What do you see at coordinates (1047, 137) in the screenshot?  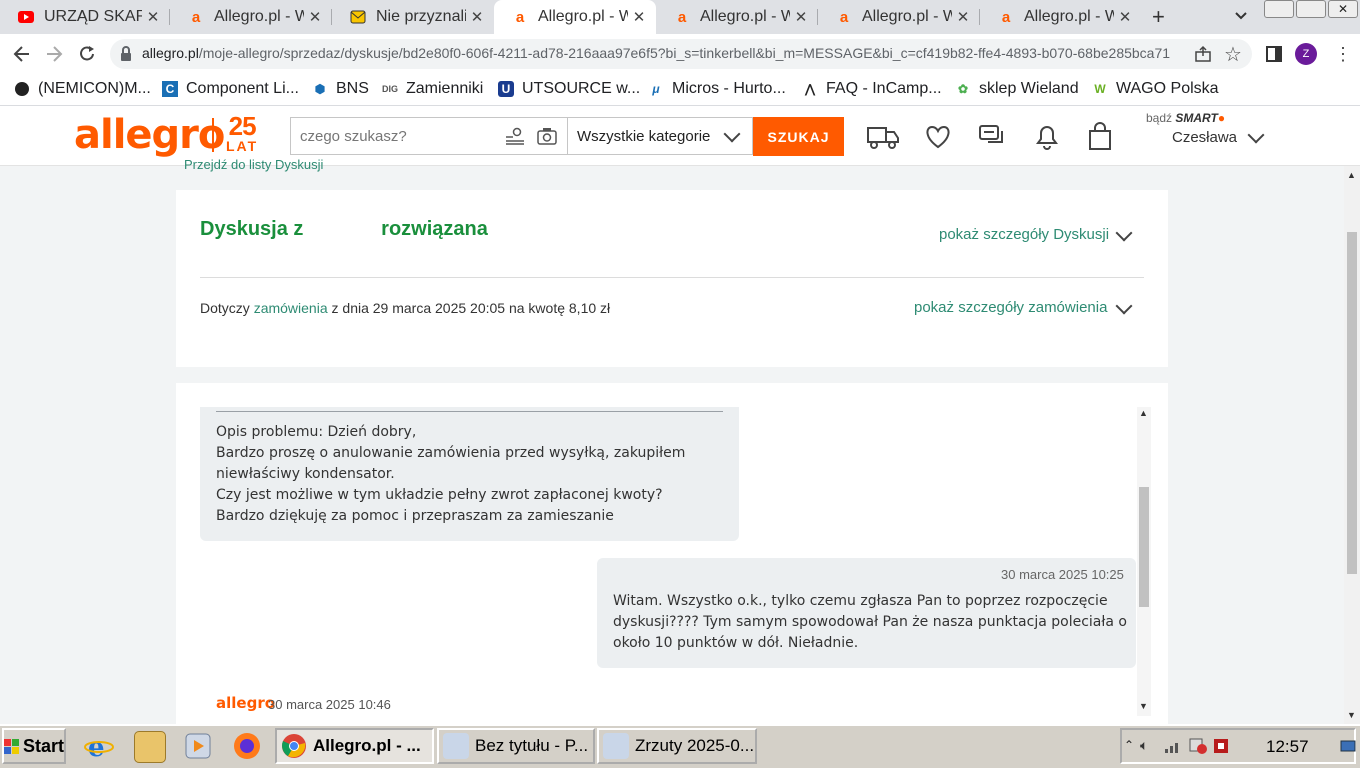 I see `bell-icon` at bounding box center [1047, 137].